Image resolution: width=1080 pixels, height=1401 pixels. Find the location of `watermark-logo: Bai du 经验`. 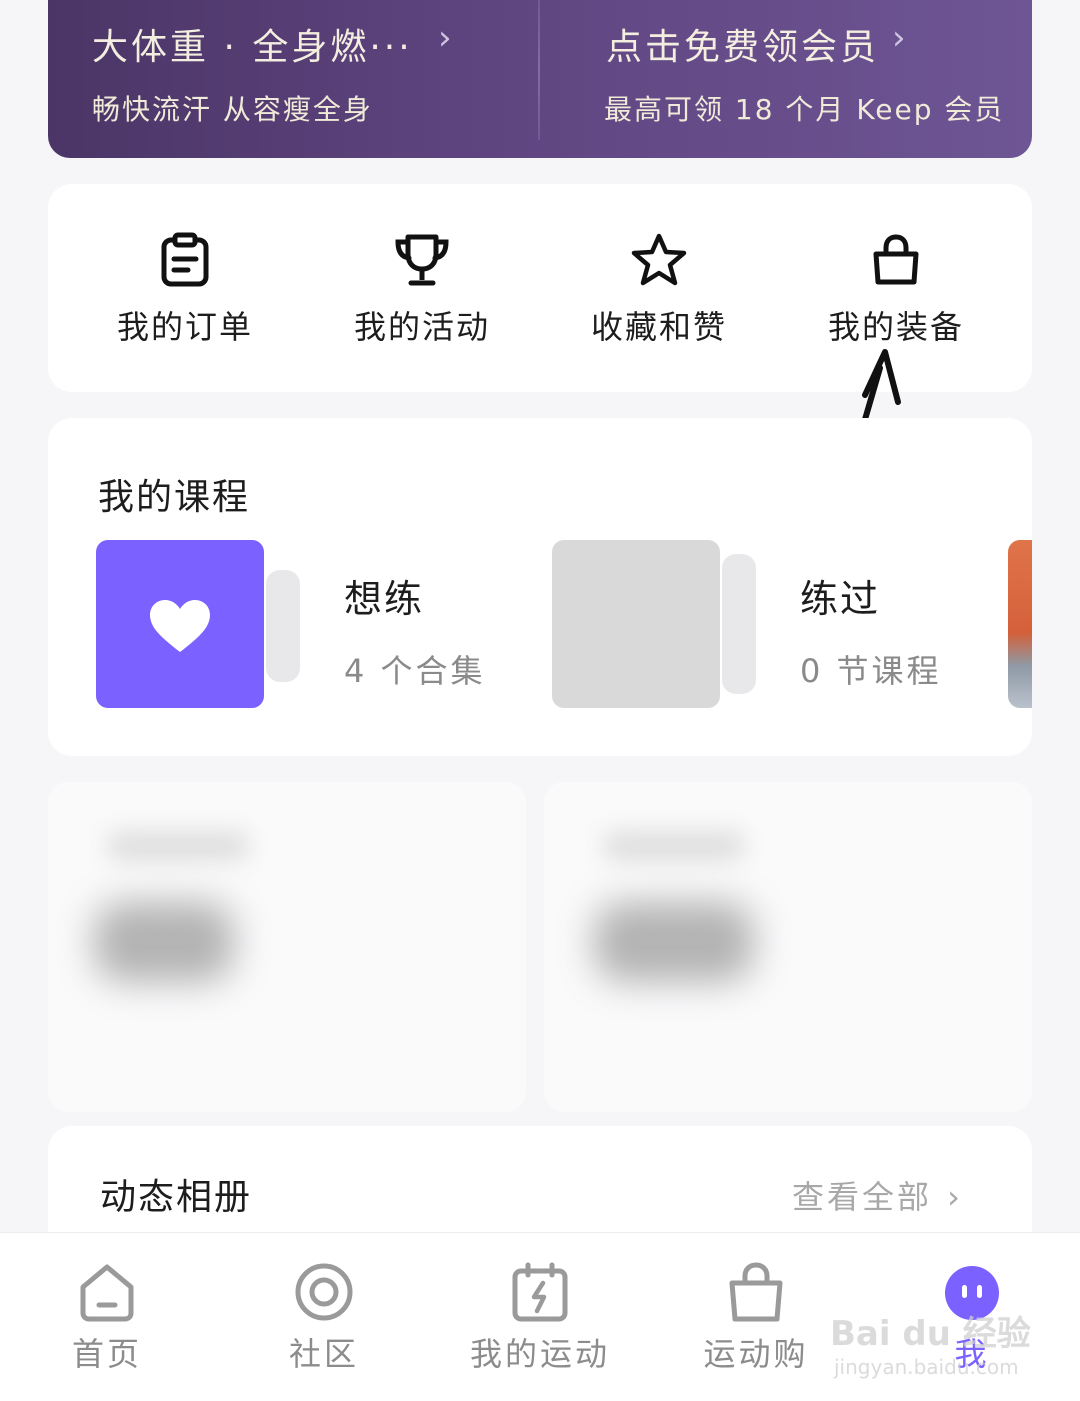

watermark-logo: Bai du 经验 is located at coordinates (930, 1334).